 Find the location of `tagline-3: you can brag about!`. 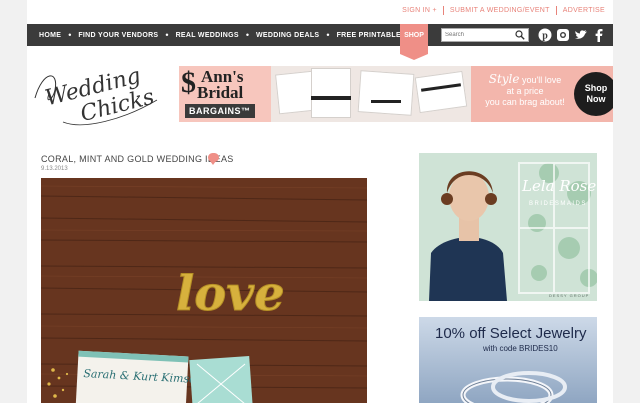

tagline-3: you can brag about! is located at coordinates (525, 102).